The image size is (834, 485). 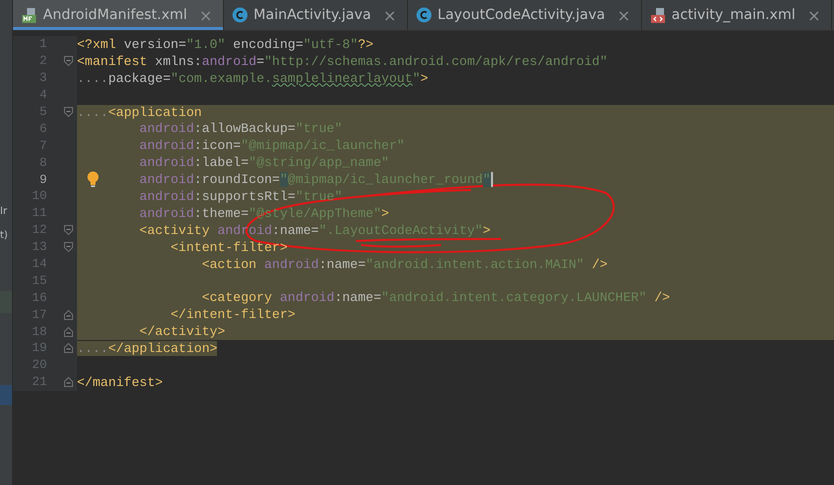 What do you see at coordinates (225, 44) in the screenshot?
I see `code-line: <?xml version="1.0" encoding="utf-8"?>` at bounding box center [225, 44].